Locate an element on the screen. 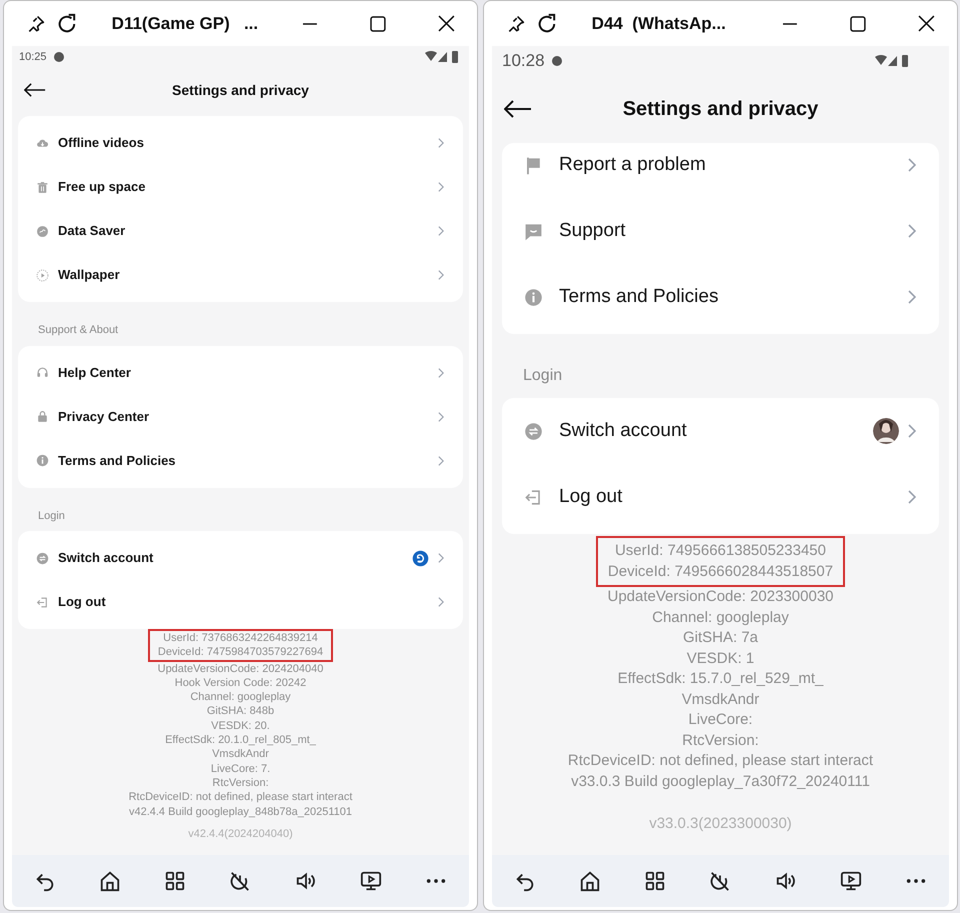  info-line: EffectSdk: 20.1.0_rel_805_mt_ is located at coordinates (240, 740).